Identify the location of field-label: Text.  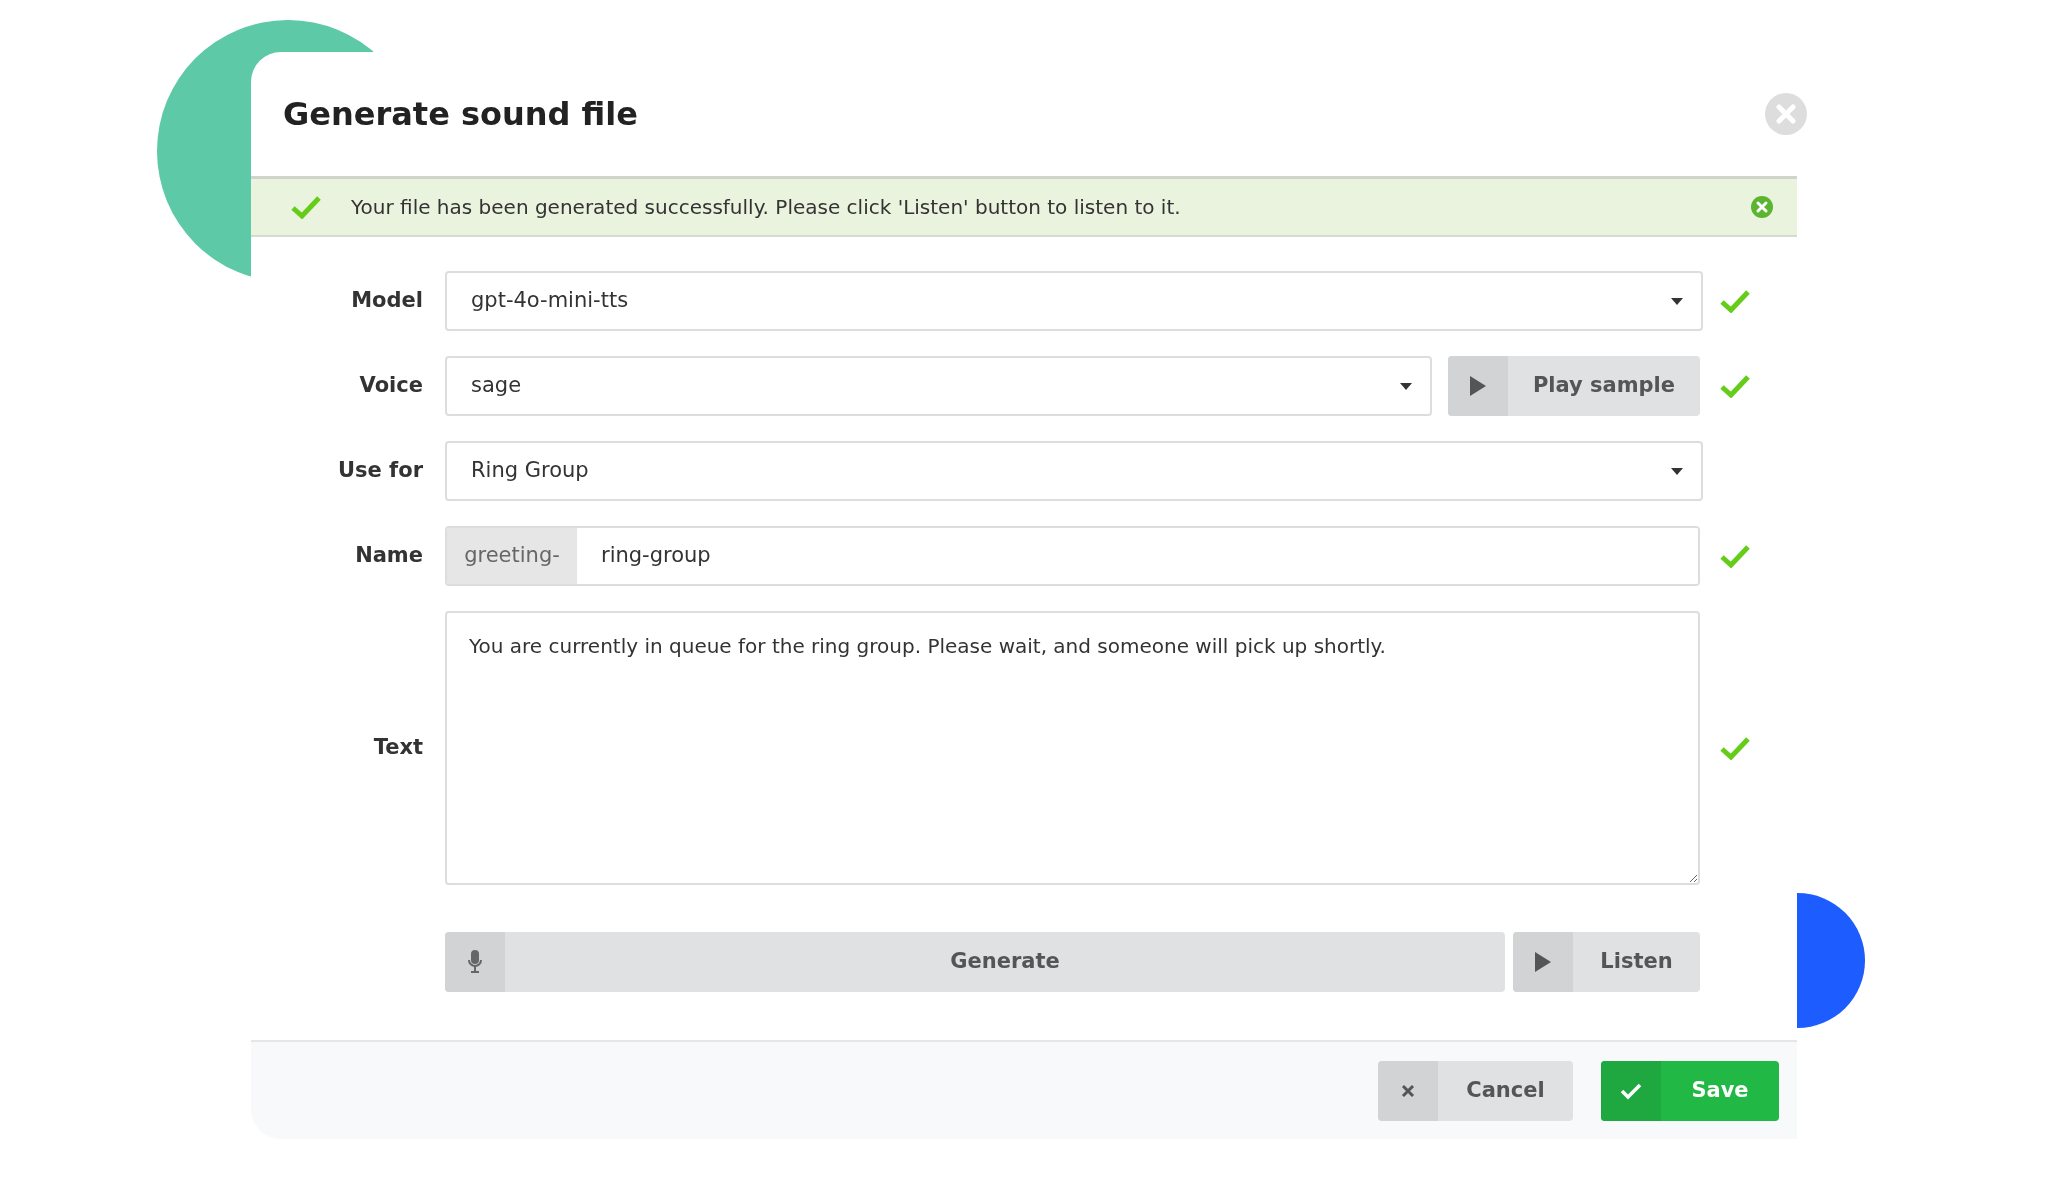
(398, 748).